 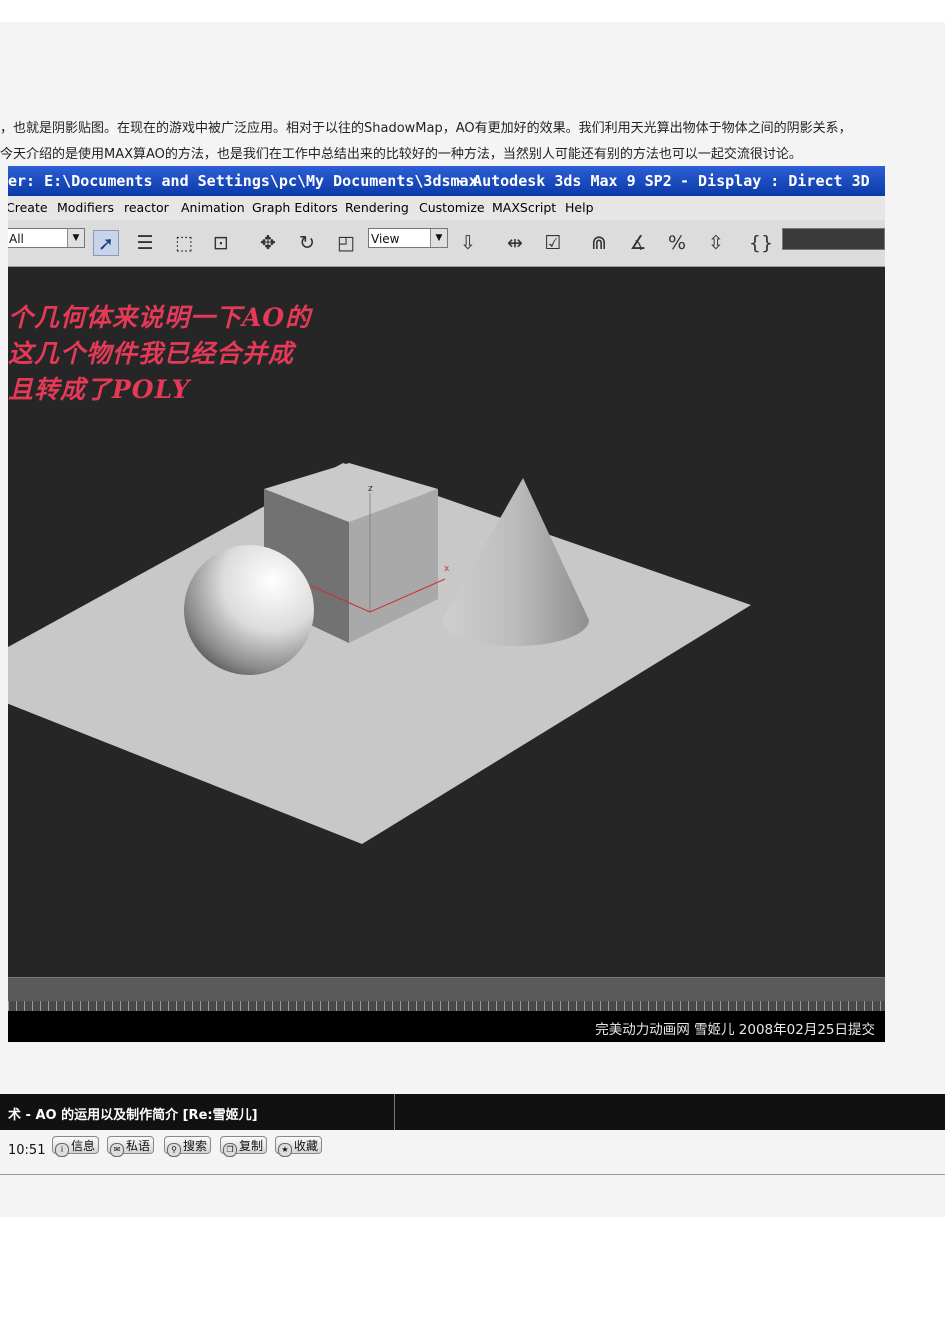 I want to click on named-selection-icon: {}, so click(x=761, y=243).